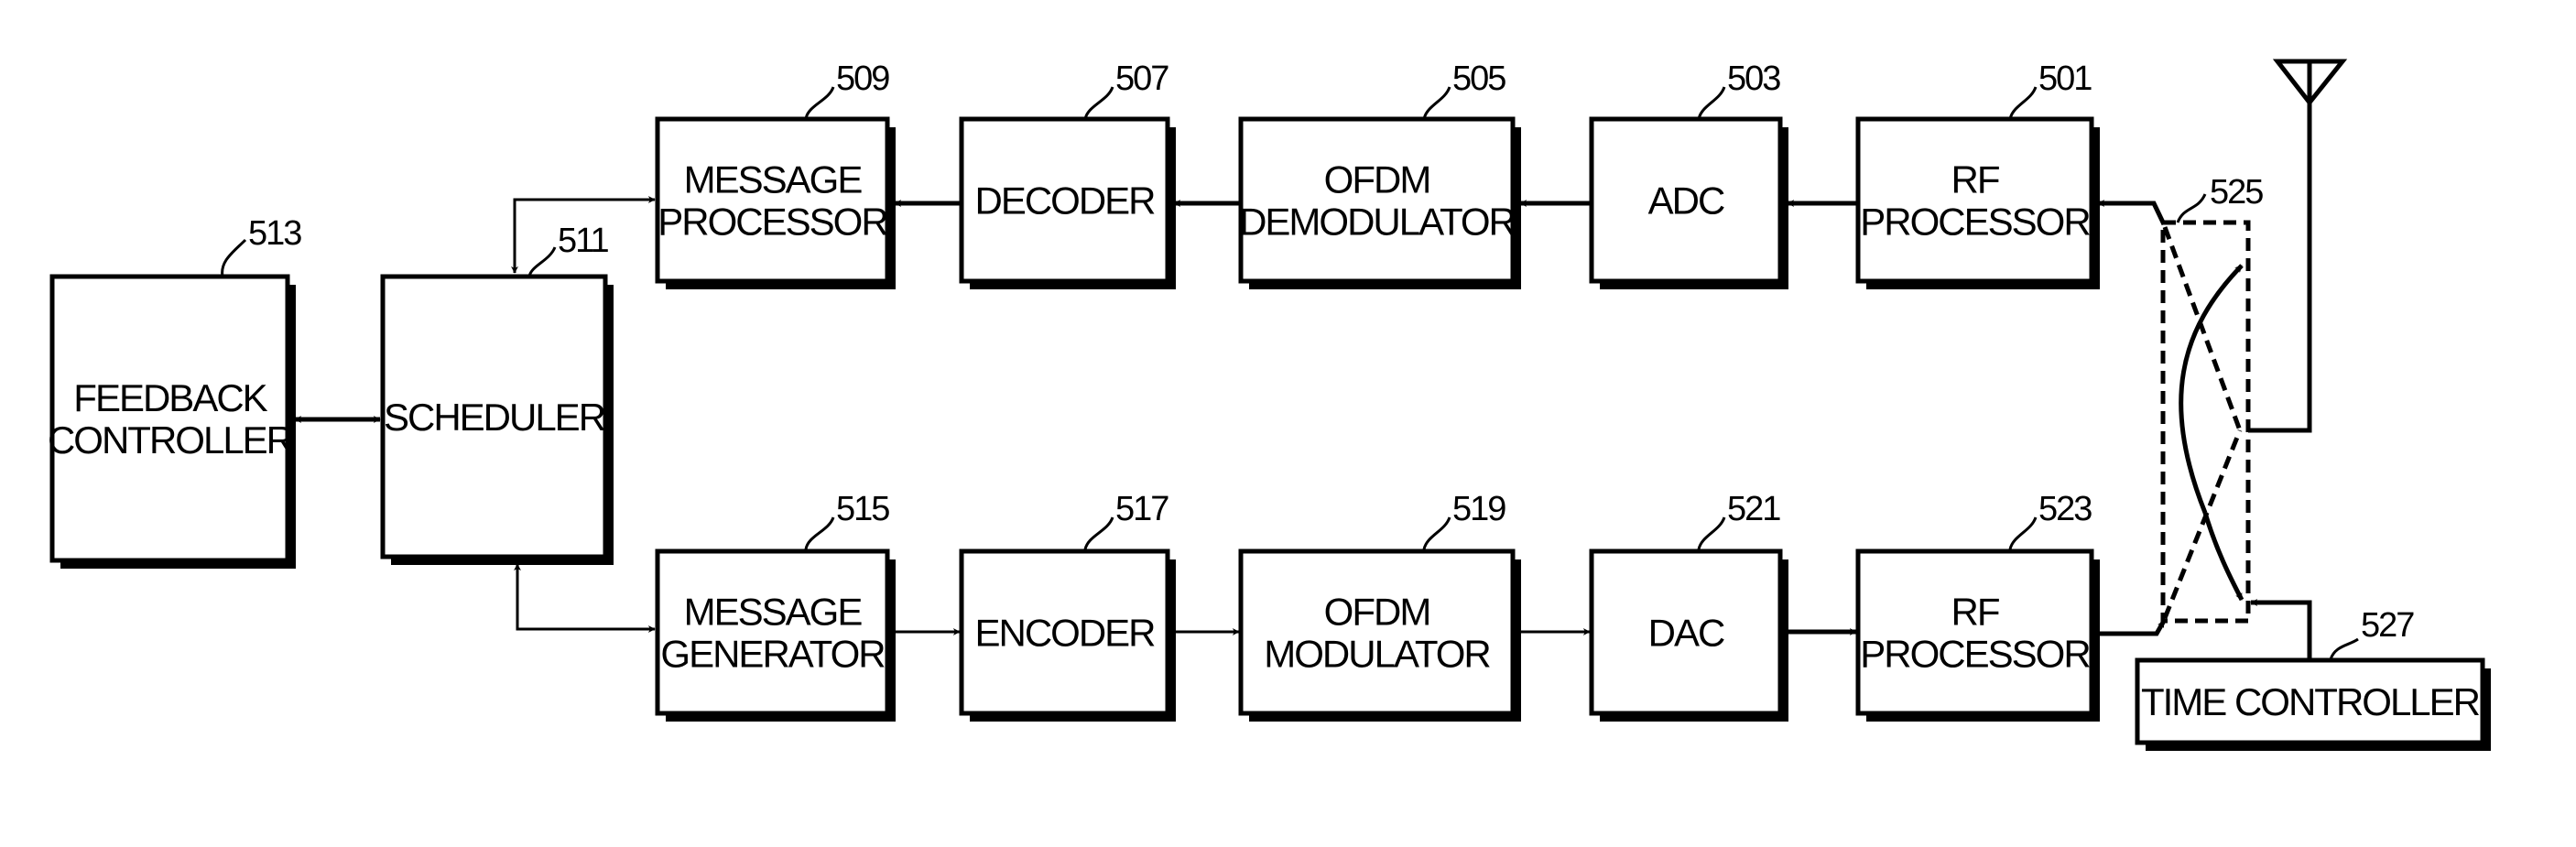 This screenshot has width=2576, height=847. Describe the element at coordinates (1686, 201) in the screenshot. I see `block-label: ADC` at that location.